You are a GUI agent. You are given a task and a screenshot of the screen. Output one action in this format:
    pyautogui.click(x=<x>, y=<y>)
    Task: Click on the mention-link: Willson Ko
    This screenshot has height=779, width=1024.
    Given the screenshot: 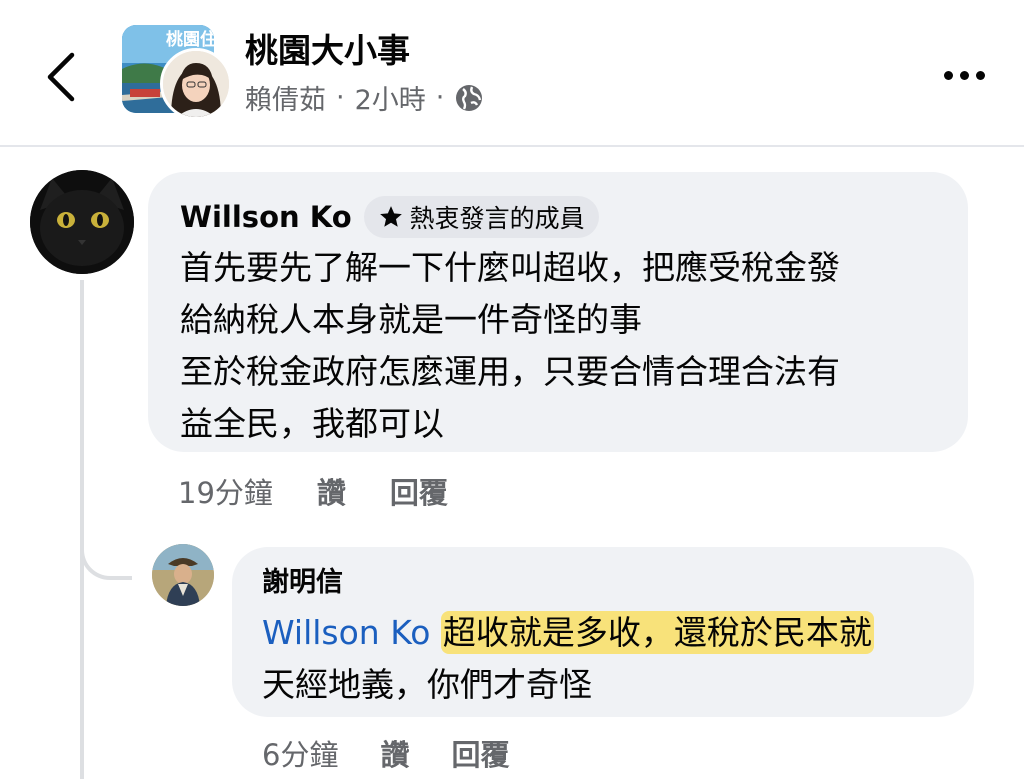 What is the action you would take?
    pyautogui.click(x=346, y=632)
    